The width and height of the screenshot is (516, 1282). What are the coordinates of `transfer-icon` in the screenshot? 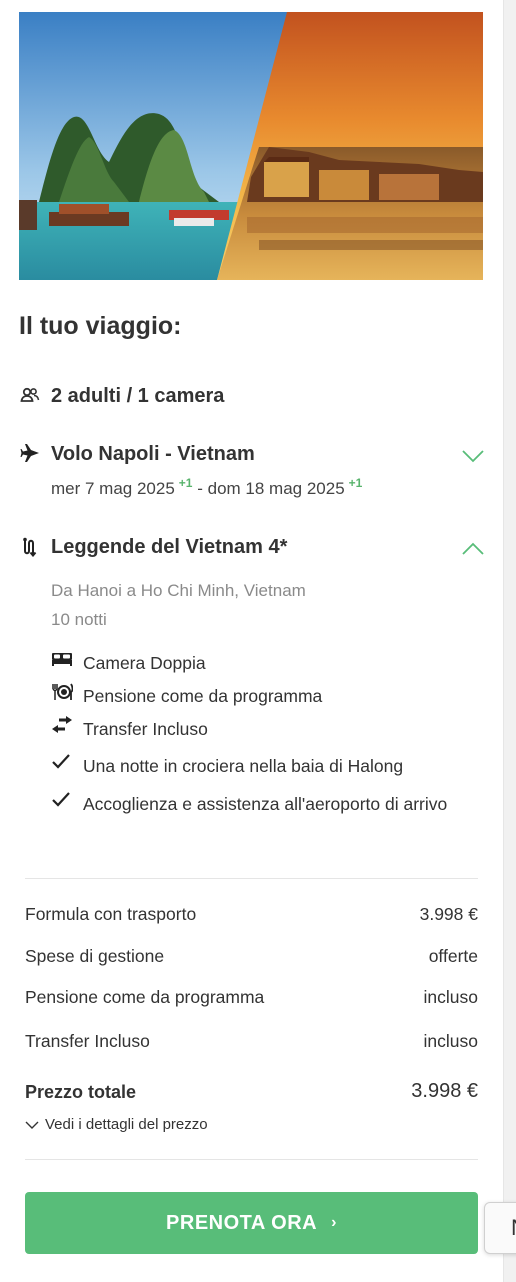 It's located at (62, 724).